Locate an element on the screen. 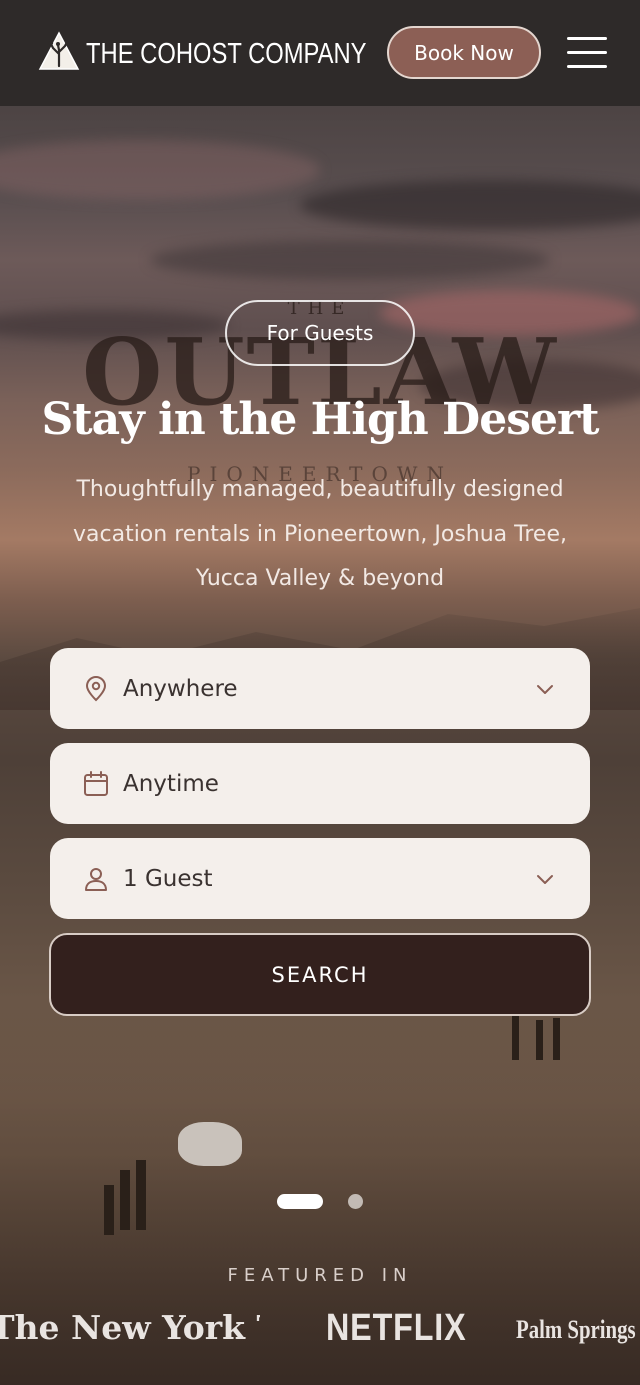 Image resolution: width=640 pixels, height=1385 pixels. joshua-tree-logo-icon is located at coordinates (59, 51).